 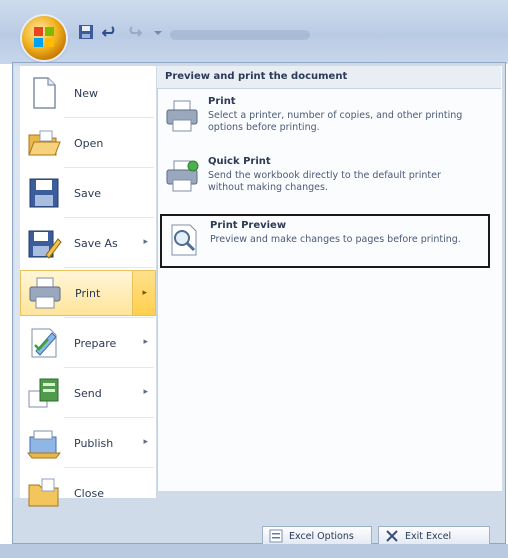 I want to click on open-folder-icon, so click(x=44, y=143).